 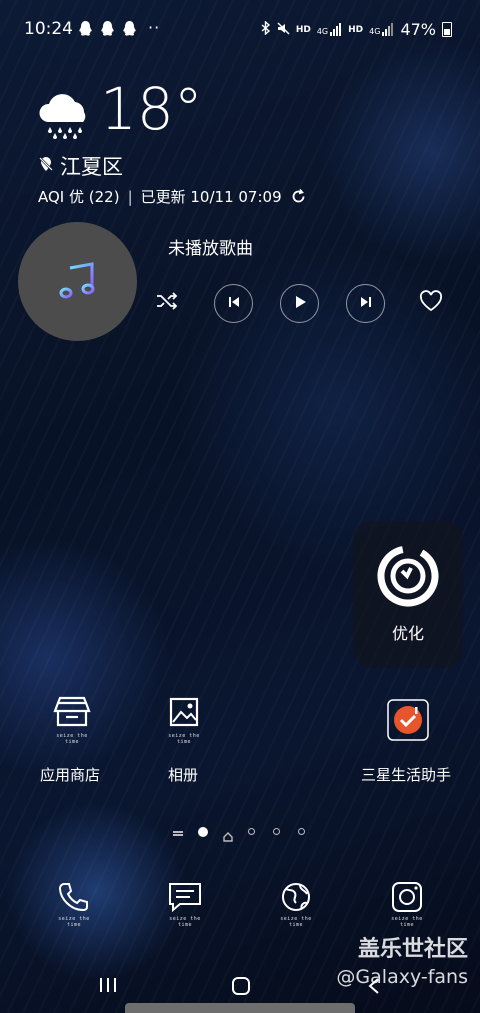 I want to click on location-name: 江夏区, so click(x=91, y=166).